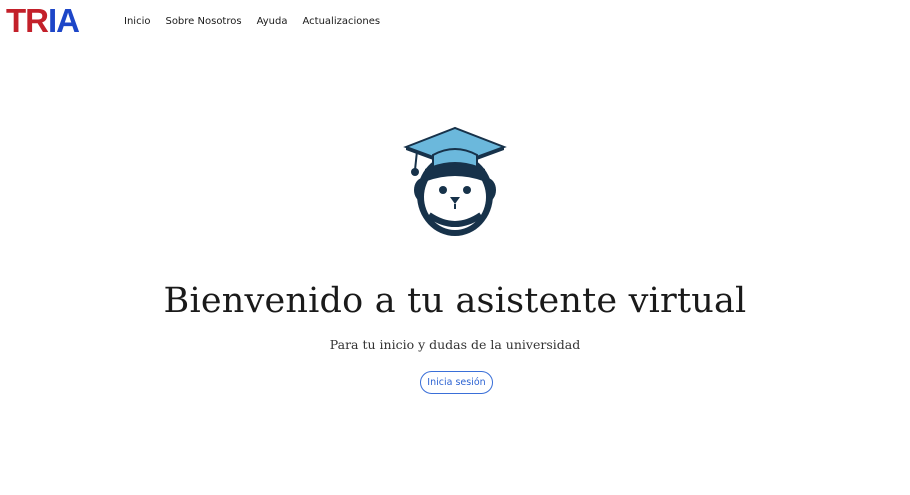 The image size is (910, 495). What do you see at coordinates (27, 20) in the screenshot?
I see `logo-part-red: TR` at bounding box center [27, 20].